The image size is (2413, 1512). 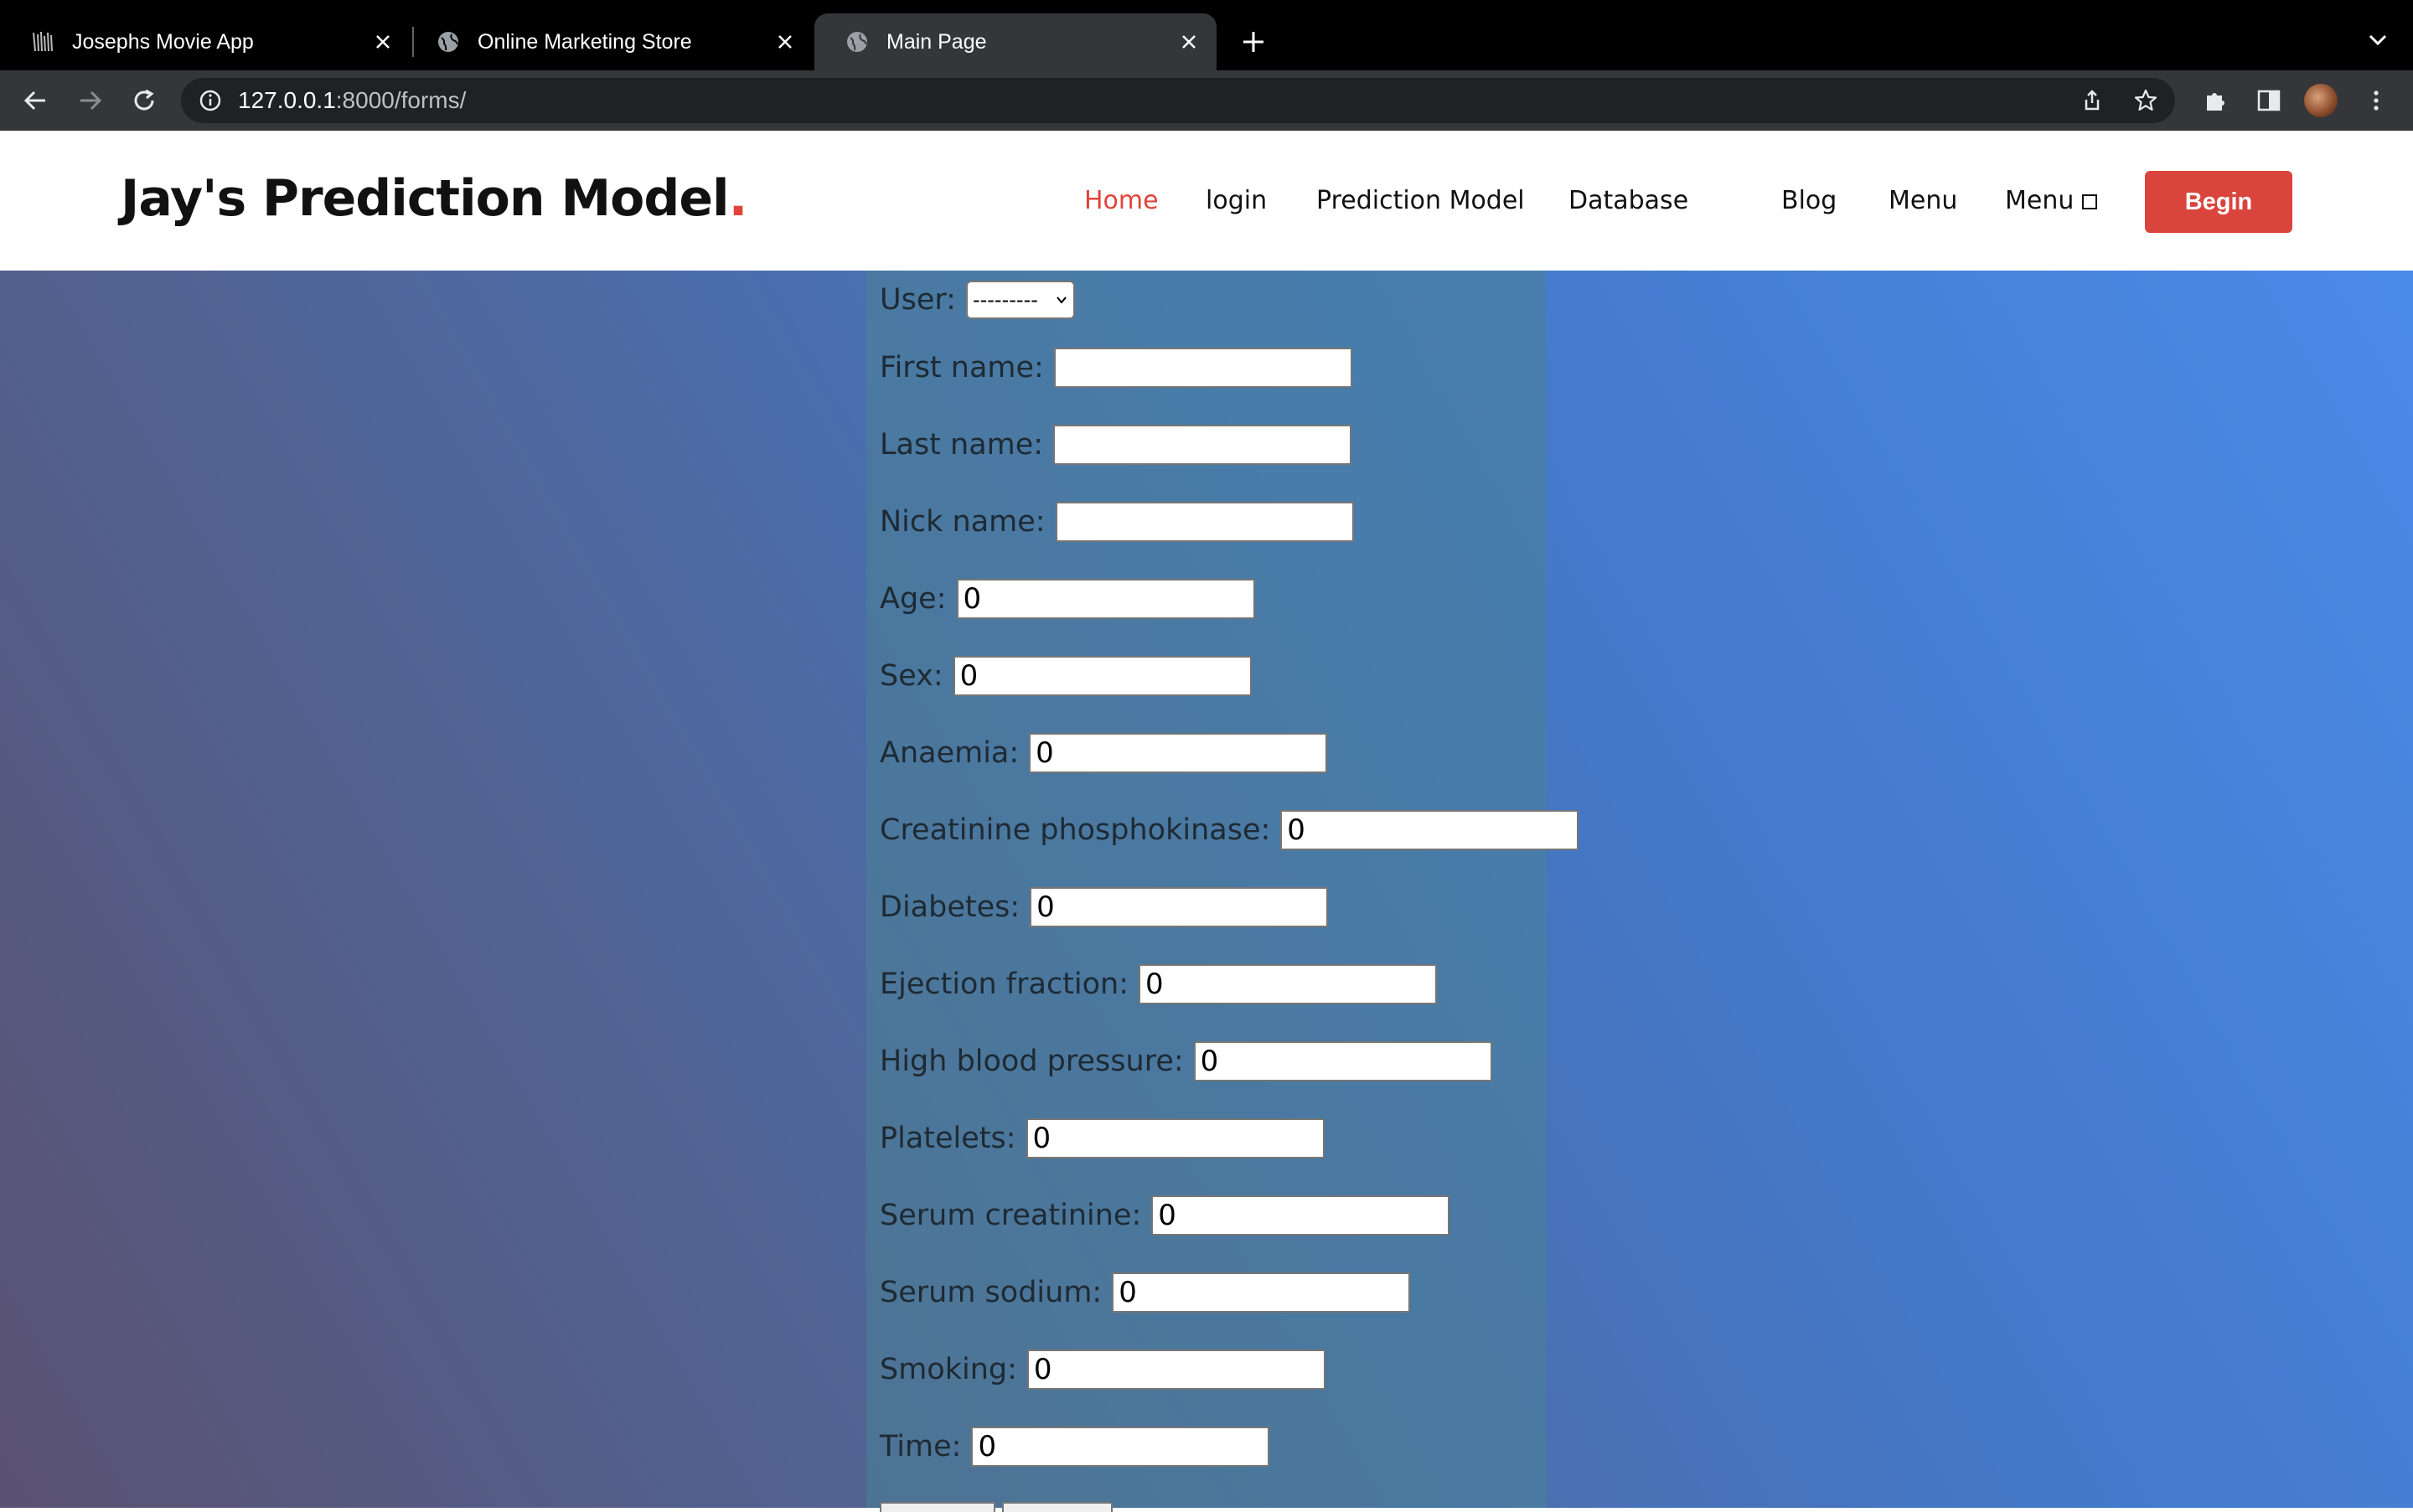 What do you see at coordinates (2145, 100) in the screenshot?
I see `bookmark-star-icon` at bounding box center [2145, 100].